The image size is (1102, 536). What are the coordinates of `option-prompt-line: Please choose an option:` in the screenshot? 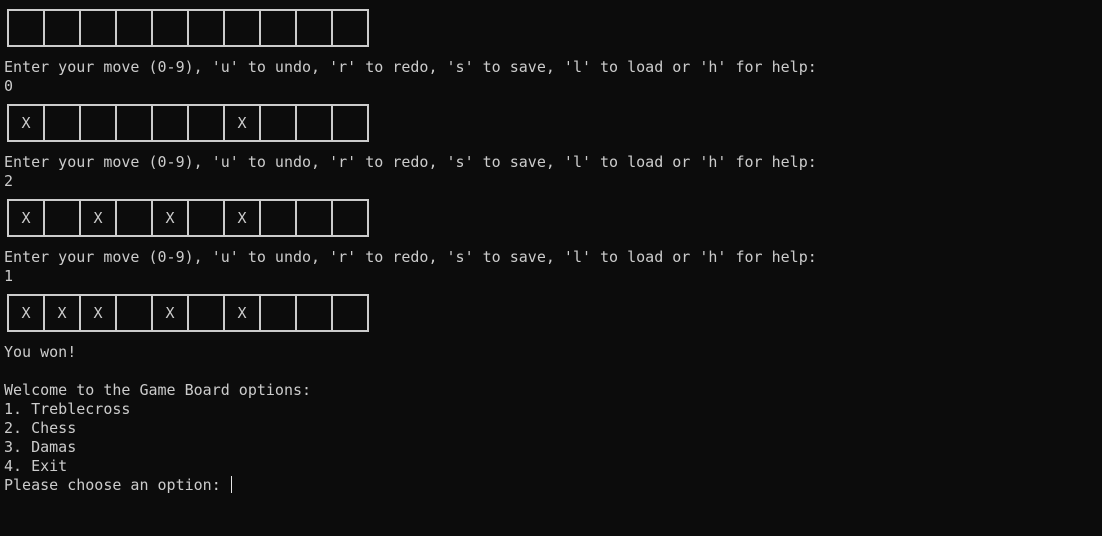 It's located at (118, 485).